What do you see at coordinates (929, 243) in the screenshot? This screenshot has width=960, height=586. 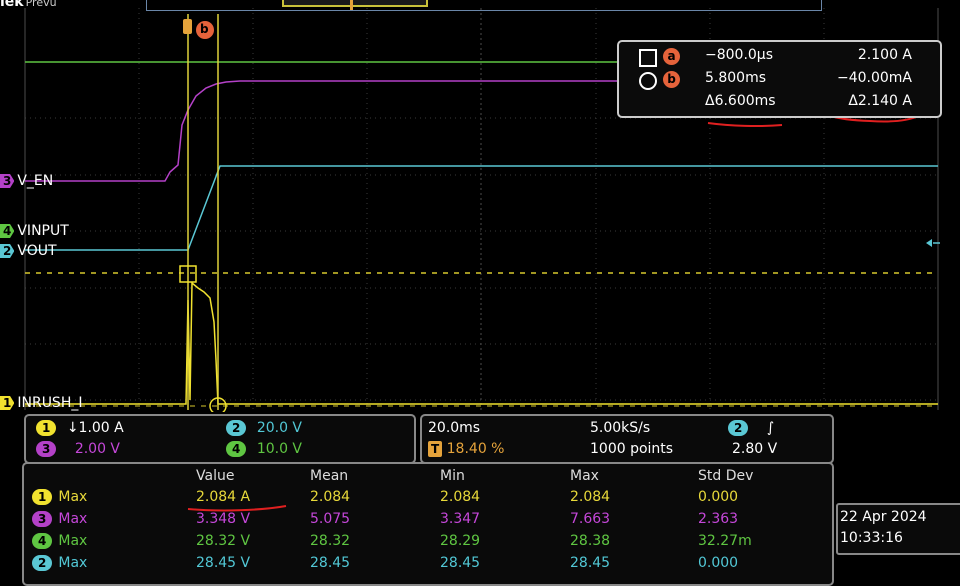 I see `trigger-level-arrow` at bounding box center [929, 243].